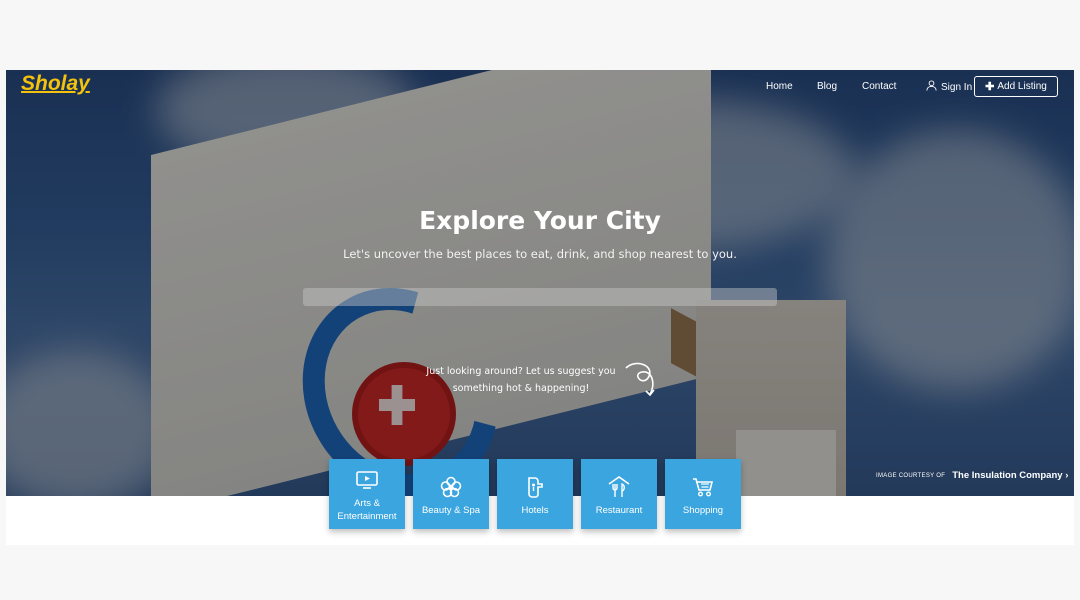 The image size is (1080, 600). What do you see at coordinates (779, 86) in the screenshot?
I see `nav-home-link: Home` at bounding box center [779, 86].